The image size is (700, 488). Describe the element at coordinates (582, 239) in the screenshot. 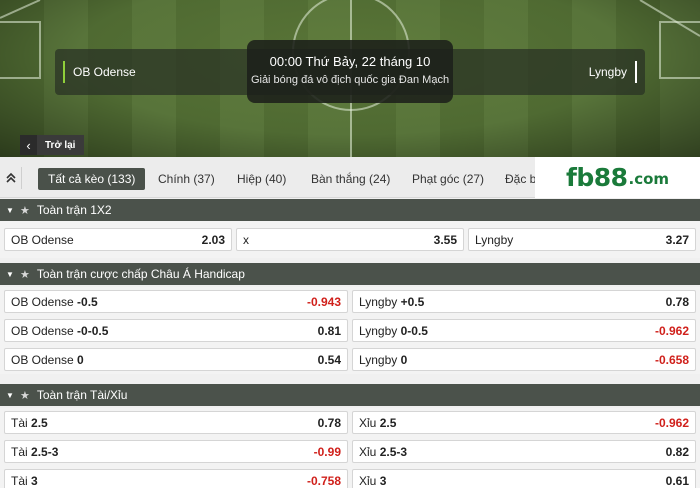

I see `odds-cell: Lyngby 3.27` at that location.